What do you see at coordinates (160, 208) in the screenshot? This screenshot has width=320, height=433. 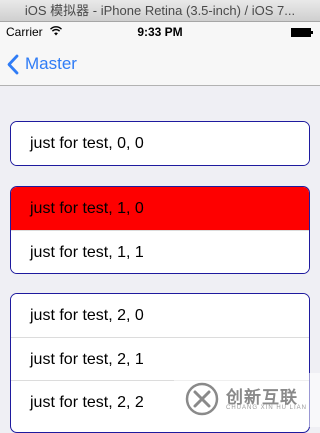 I see `table-row-selected: just for test, 1, 0` at bounding box center [160, 208].